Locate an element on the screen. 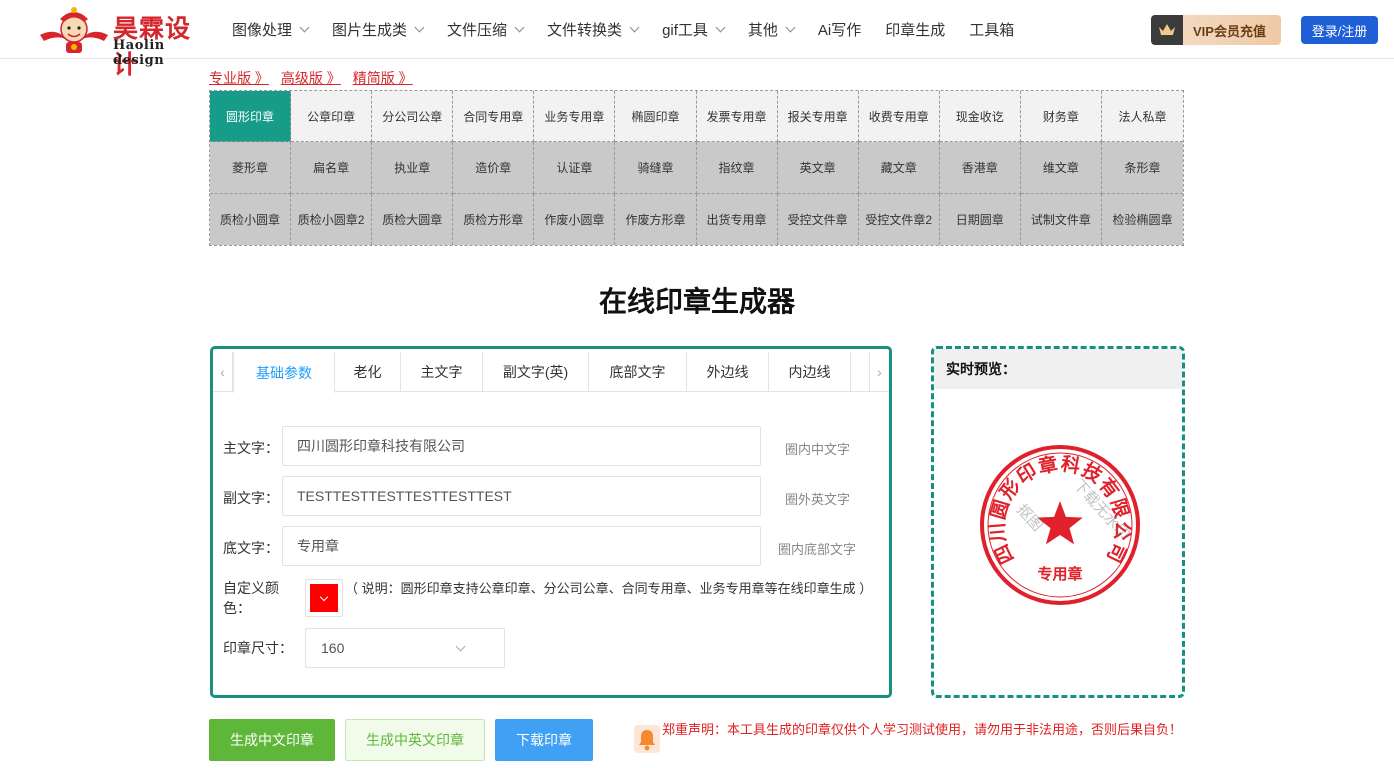 The image size is (1394, 768). nav-file-compress: 文件压缩 is located at coordinates (486, 29).